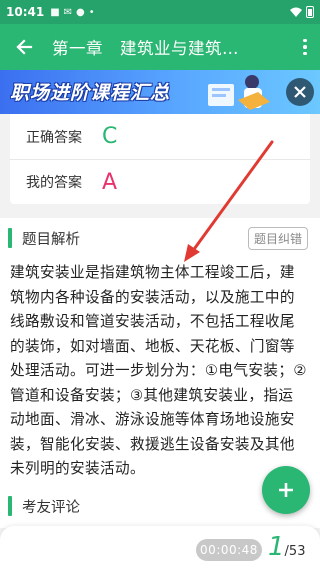 The image size is (320, 568). What do you see at coordinates (110, 182) in the screenshot?
I see `my-answer-value: A` at bounding box center [110, 182].